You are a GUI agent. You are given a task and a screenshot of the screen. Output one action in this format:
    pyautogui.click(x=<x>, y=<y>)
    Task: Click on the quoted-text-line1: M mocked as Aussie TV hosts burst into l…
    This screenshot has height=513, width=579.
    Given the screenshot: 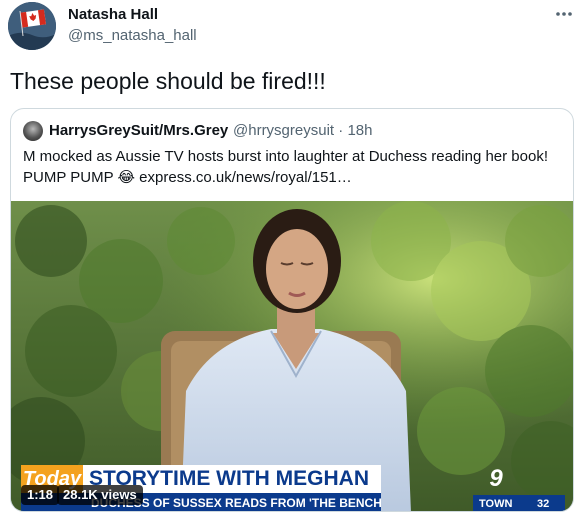 What is the action you would take?
    pyautogui.click(x=285, y=156)
    